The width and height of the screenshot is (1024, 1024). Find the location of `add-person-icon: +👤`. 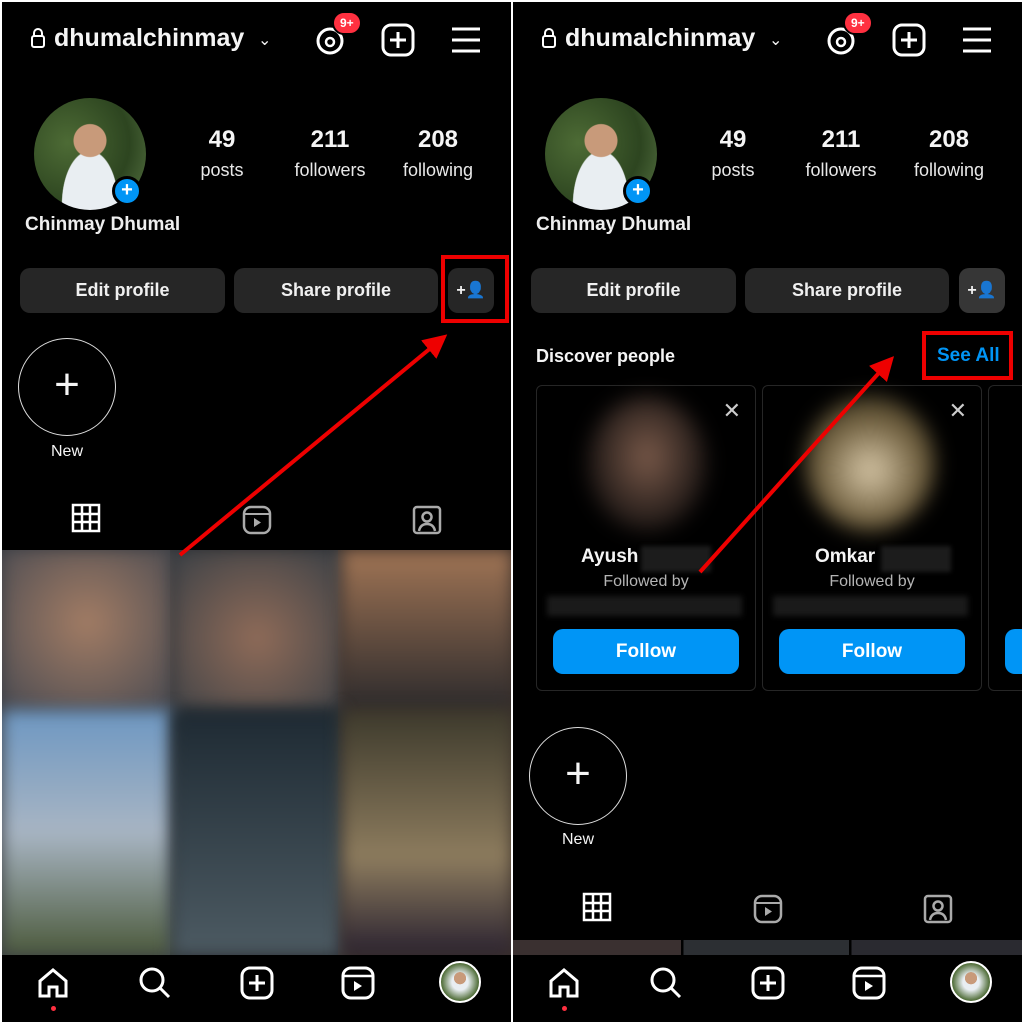

add-person-icon: +👤 is located at coordinates (982, 290).